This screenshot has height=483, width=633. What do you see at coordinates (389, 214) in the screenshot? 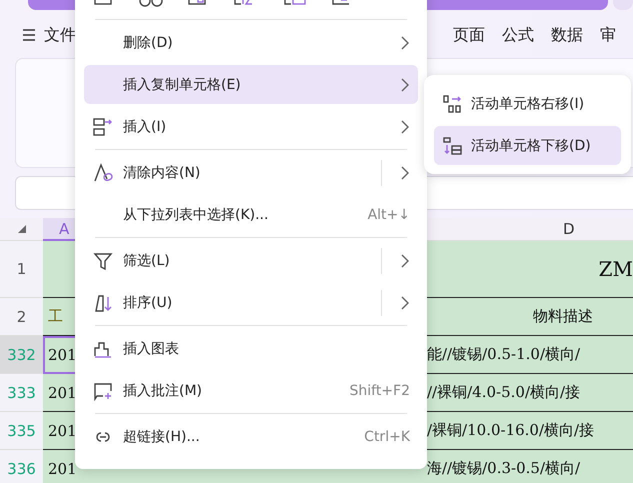
I see `shortcut-text: Alt+↓` at bounding box center [389, 214].